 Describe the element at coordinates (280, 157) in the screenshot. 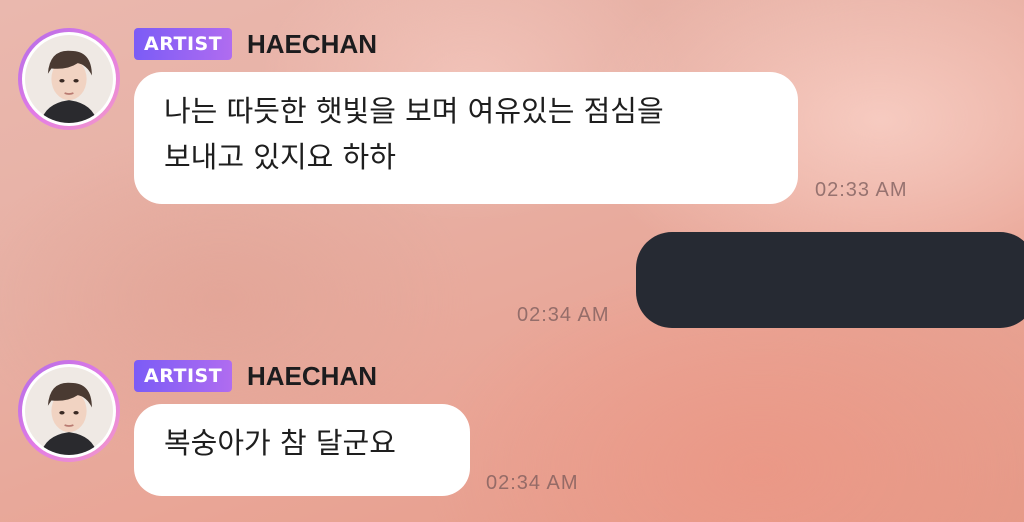

I see `message-text-line: 보내고 있지요 하하` at that location.